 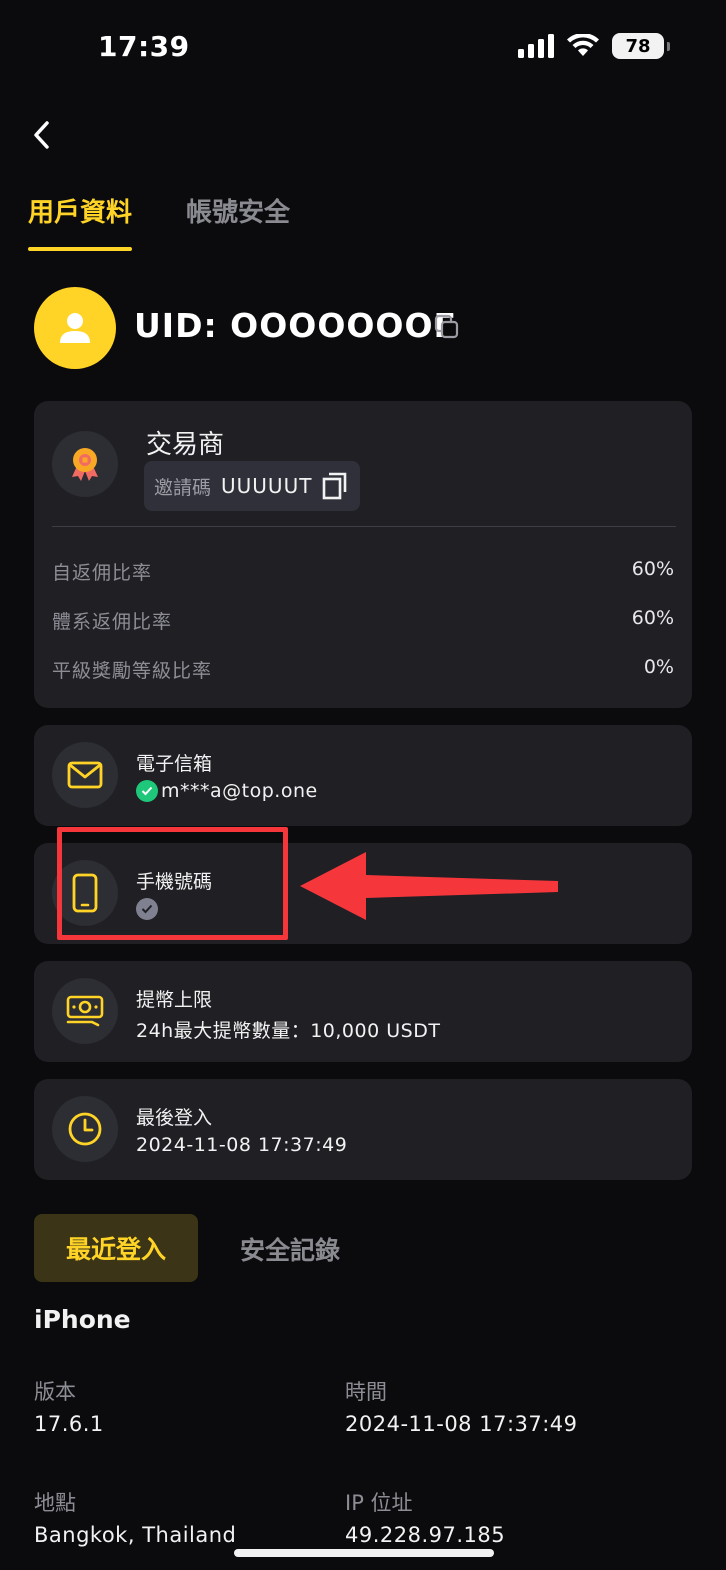 What do you see at coordinates (82, 1319) in the screenshot?
I see `device-name: iPhone` at bounding box center [82, 1319].